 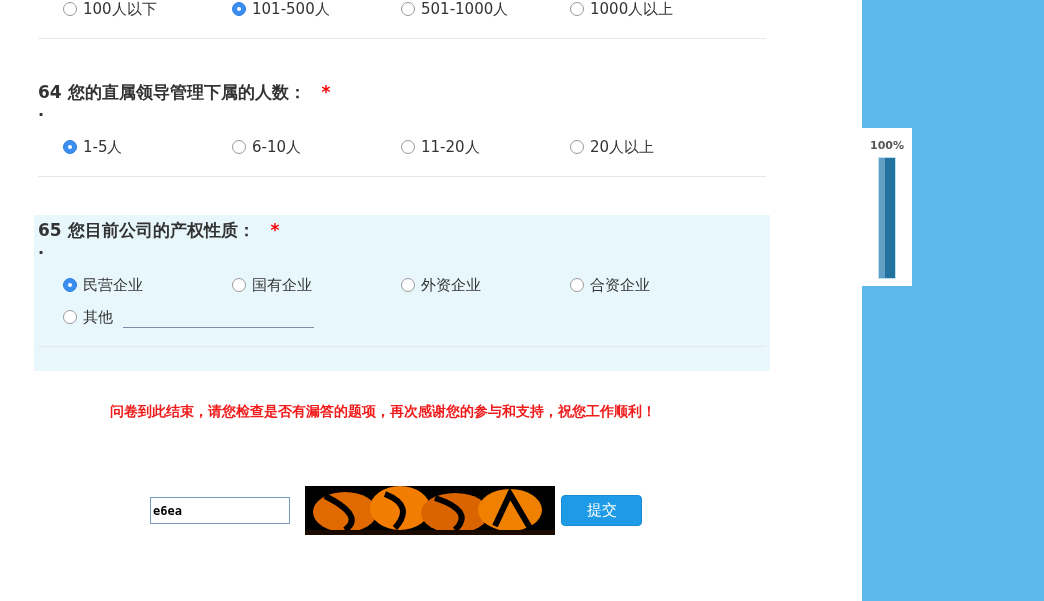 What do you see at coordinates (172, 92) in the screenshot?
I see `question-title: 64 您的直属领导管理下属的人数：` at bounding box center [172, 92].